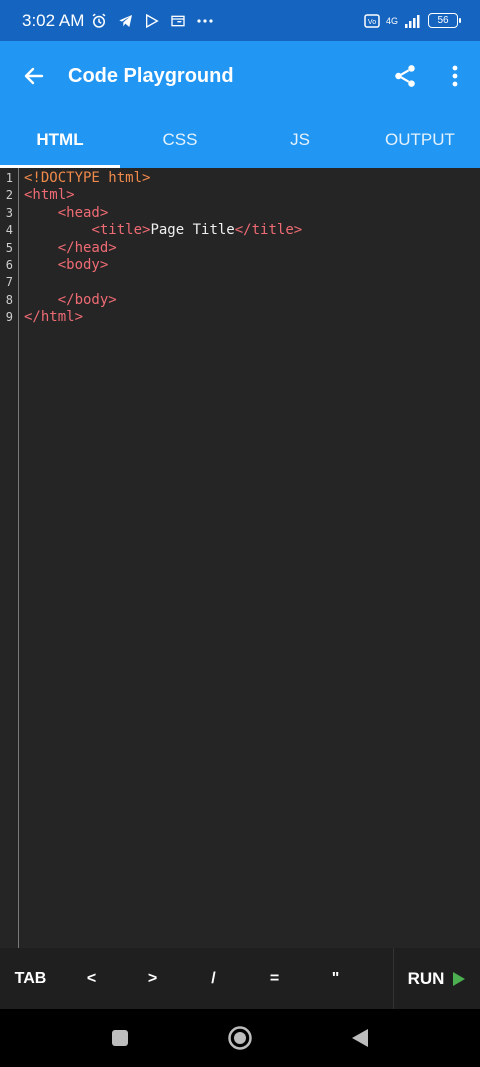 The height and width of the screenshot is (1067, 480). Describe the element at coordinates (83, 212) in the screenshot. I see `code-token: <head>` at that location.